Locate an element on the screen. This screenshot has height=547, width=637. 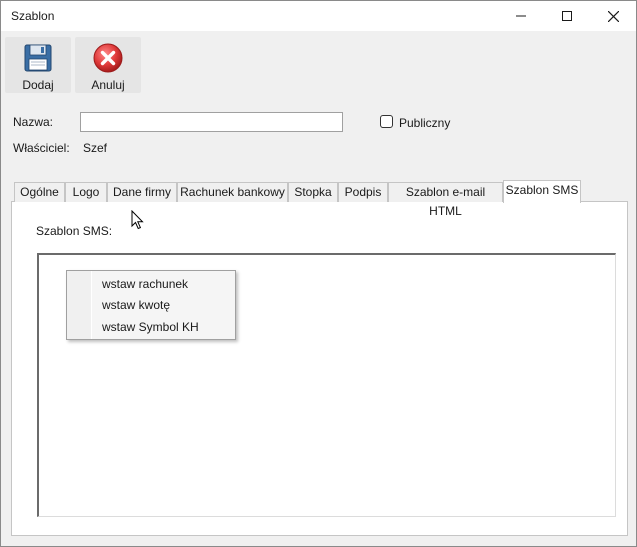
tab-footer: Stopka is located at coordinates (313, 192).